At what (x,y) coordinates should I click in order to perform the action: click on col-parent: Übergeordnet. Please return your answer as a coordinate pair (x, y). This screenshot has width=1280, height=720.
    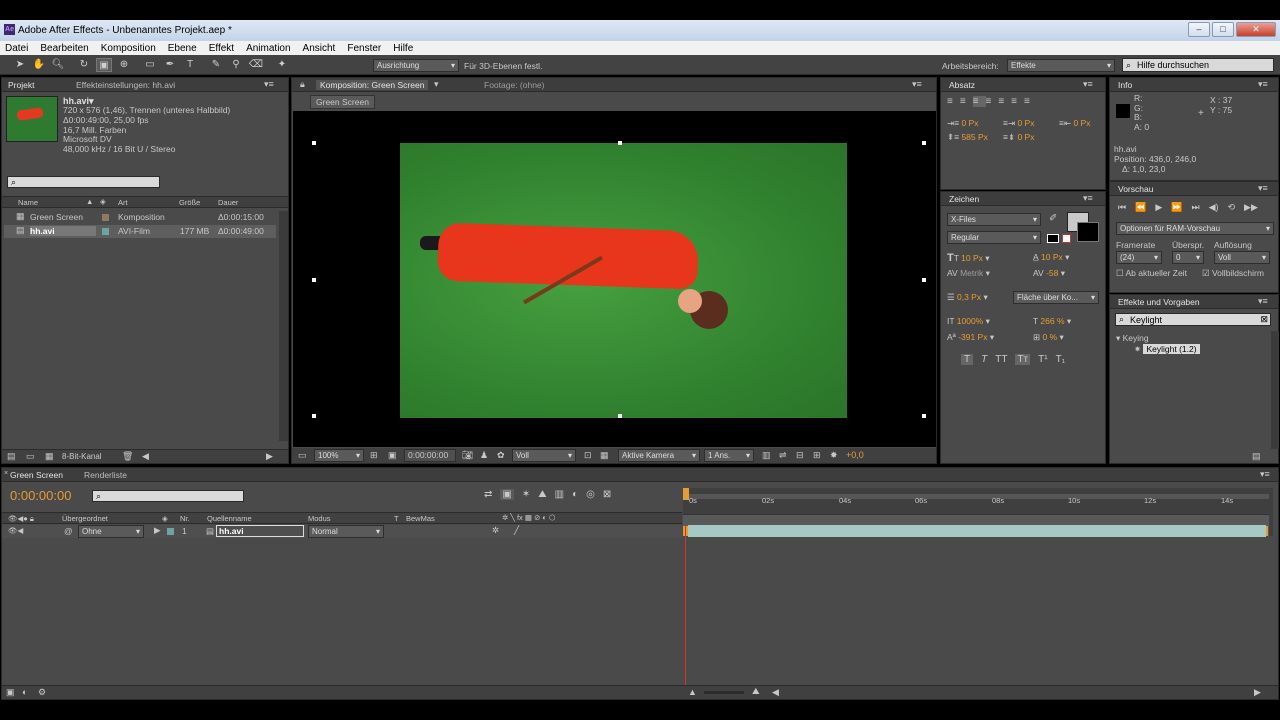
    Looking at the image, I should click on (85, 518).